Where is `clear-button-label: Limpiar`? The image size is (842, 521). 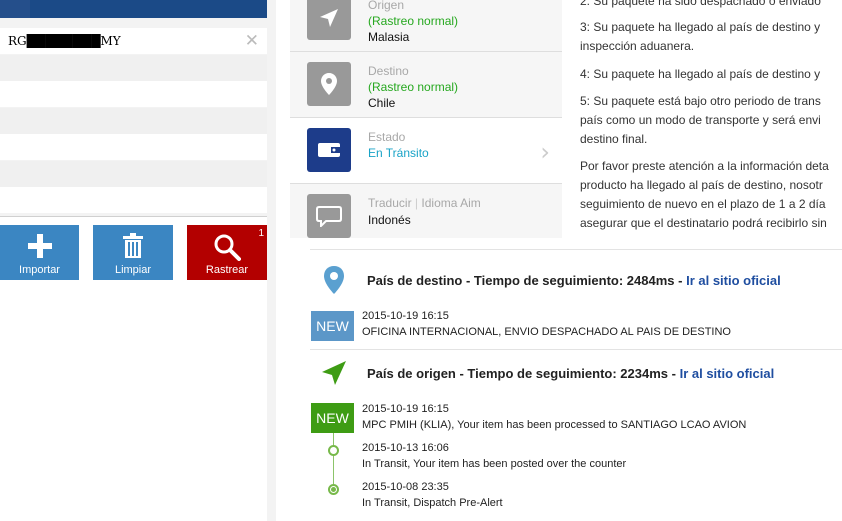
clear-button-label: Limpiar is located at coordinates (133, 270).